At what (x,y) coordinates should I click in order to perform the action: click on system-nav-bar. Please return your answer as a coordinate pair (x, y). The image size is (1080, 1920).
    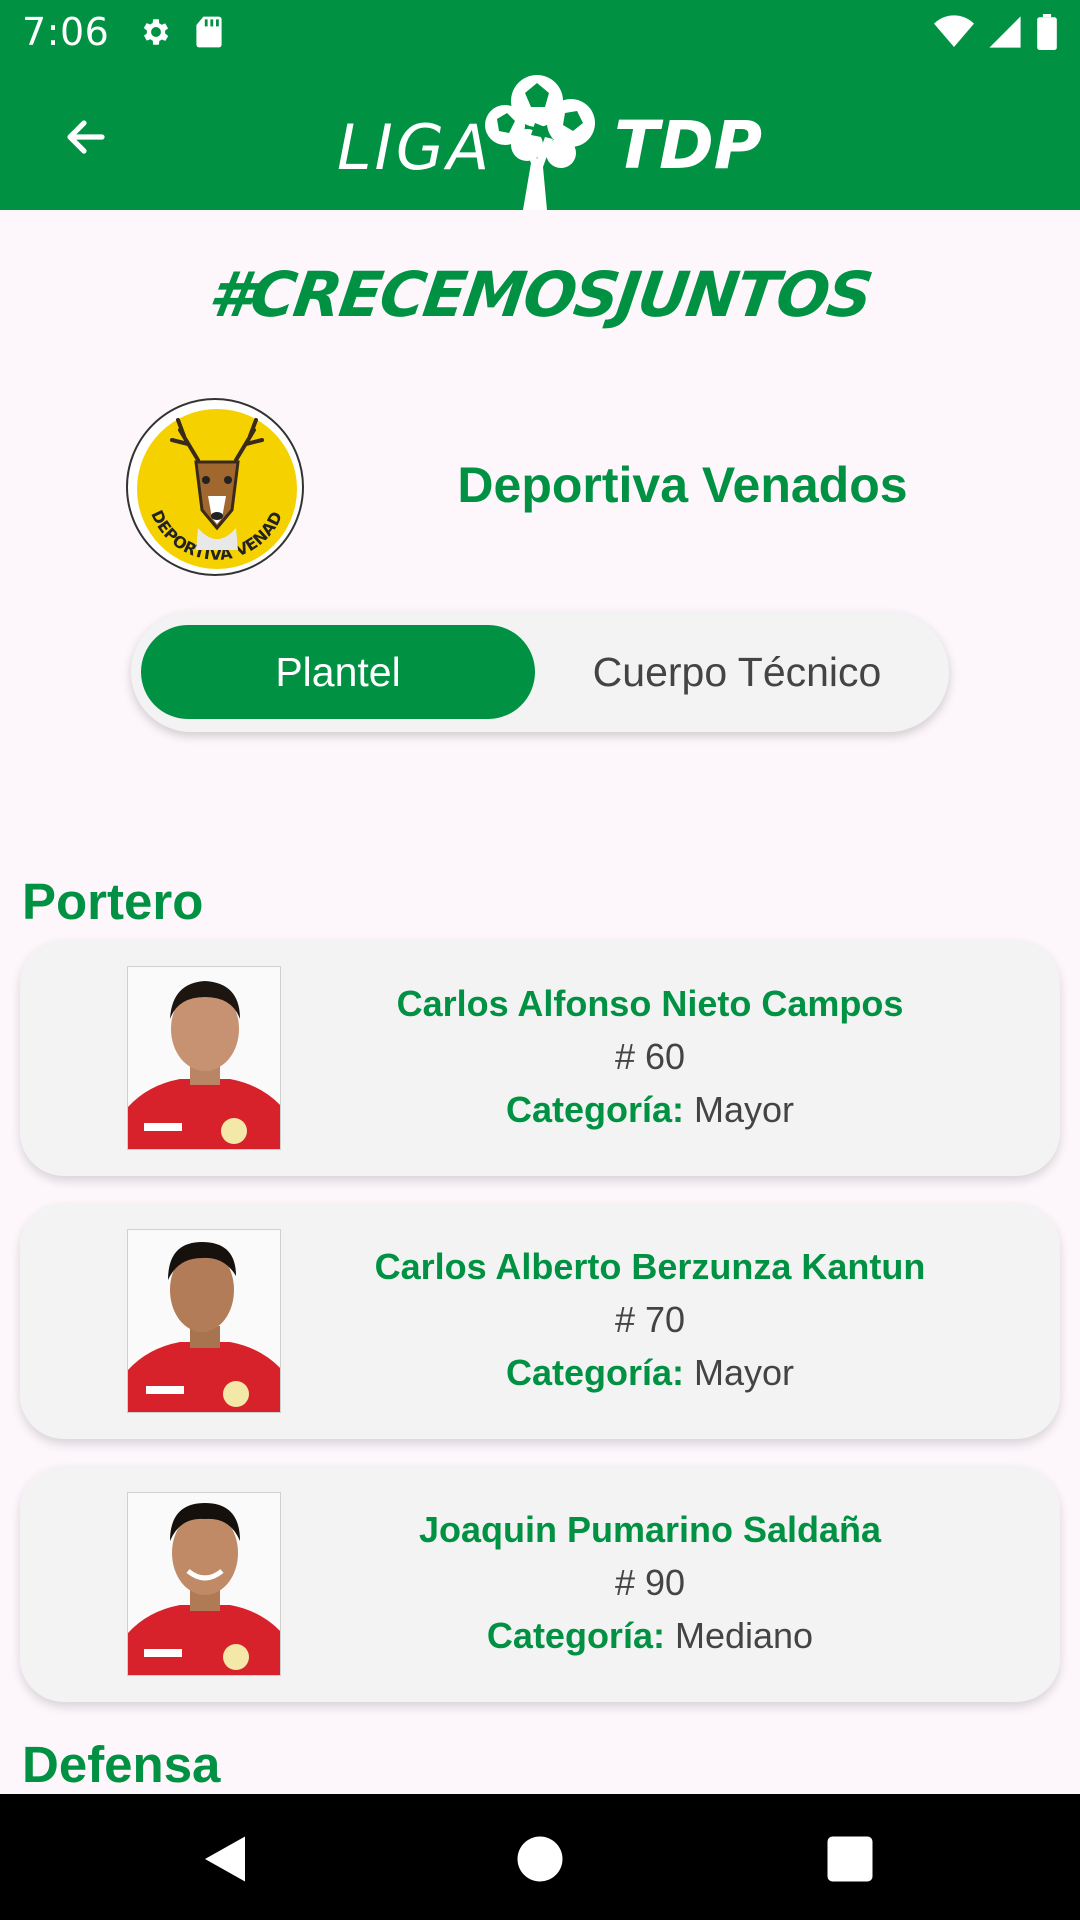
    Looking at the image, I should click on (540, 1857).